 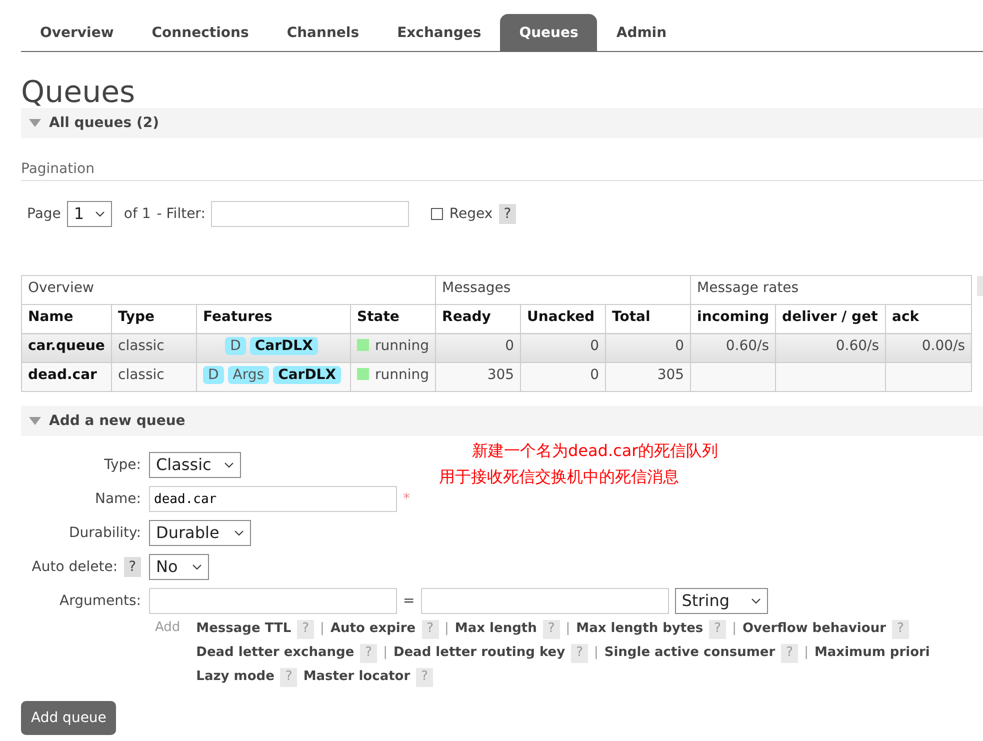 What do you see at coordinates (244, 629) in the screenshot?
I see `argument-link: Message TTL` at bounding box center [244, 629].